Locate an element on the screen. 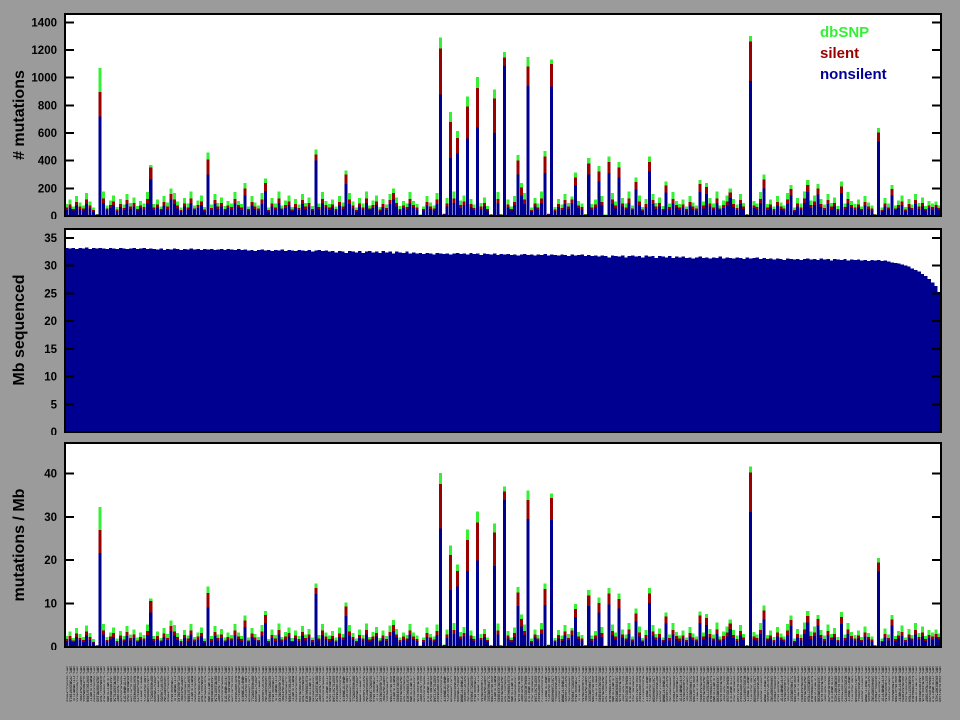  sample-label: SMPL-E0DT6L5KYCSAR is located at coordinates (939, 684).